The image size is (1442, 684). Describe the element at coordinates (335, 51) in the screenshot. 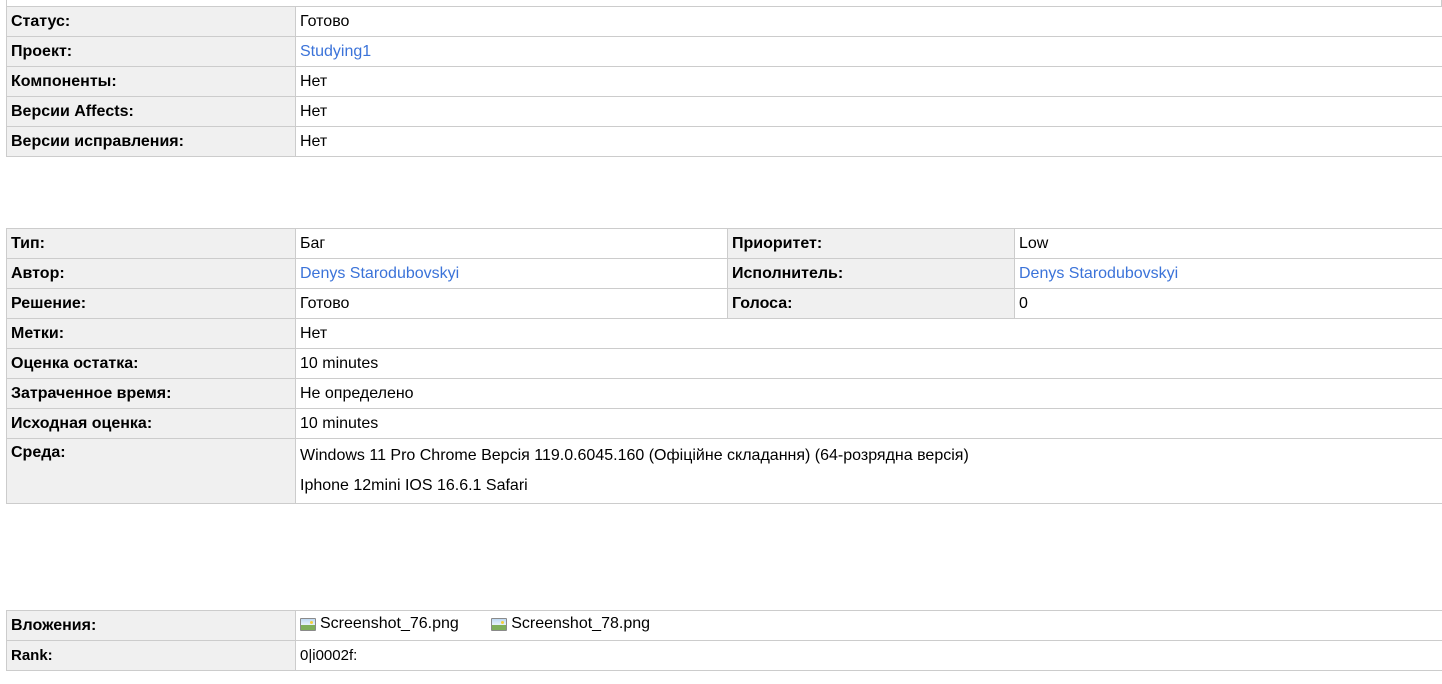

I see `project-link: Studying1` at that location.